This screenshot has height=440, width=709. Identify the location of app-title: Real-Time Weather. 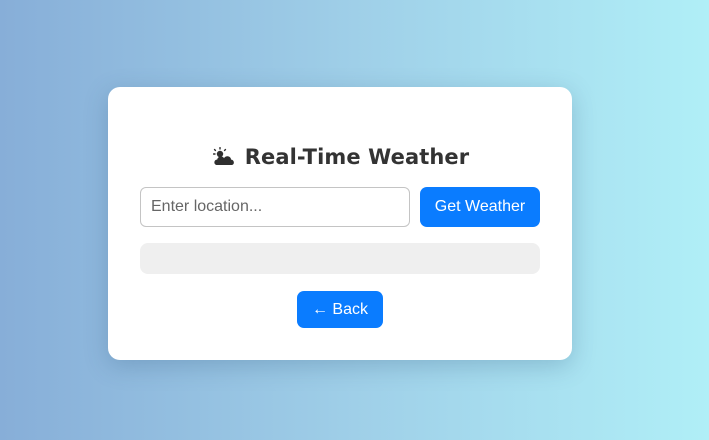
(357, 157).